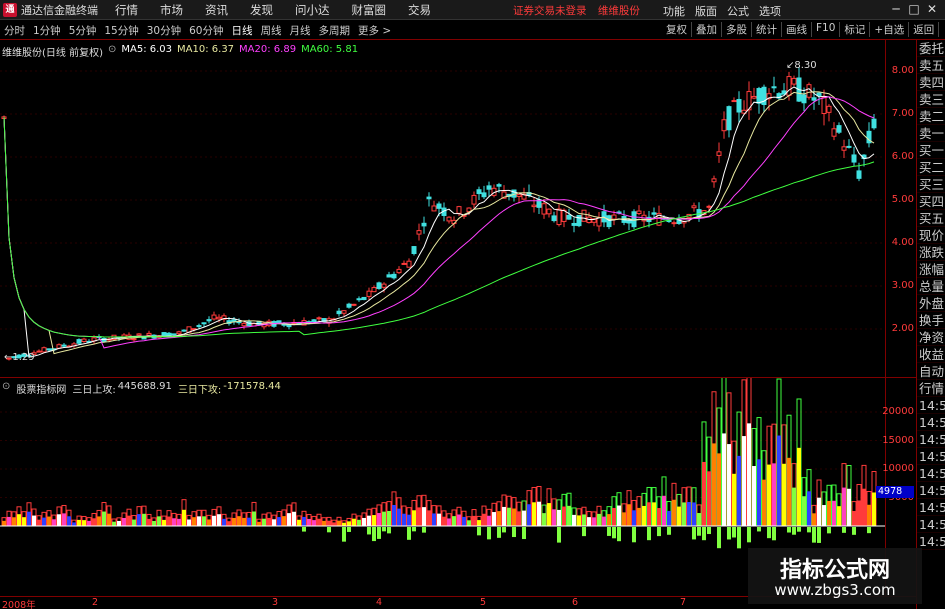  I want to click on indicator-settings-icon: ⊙, so click(6, 388).